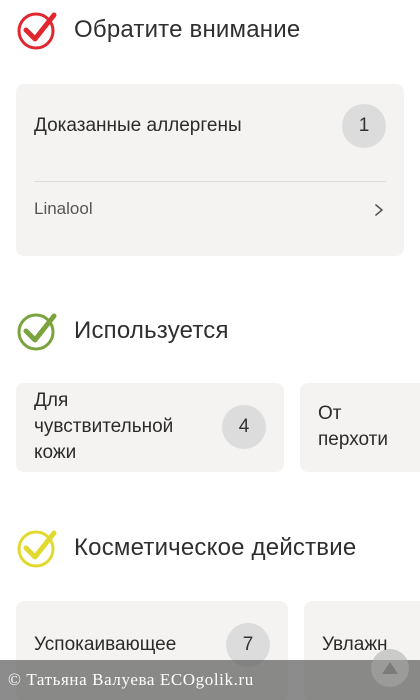  What do you see at coordinates (353, 426) in the screenshot?
I see `used-card-label: От перхоти` at bounding box center [353, 426].